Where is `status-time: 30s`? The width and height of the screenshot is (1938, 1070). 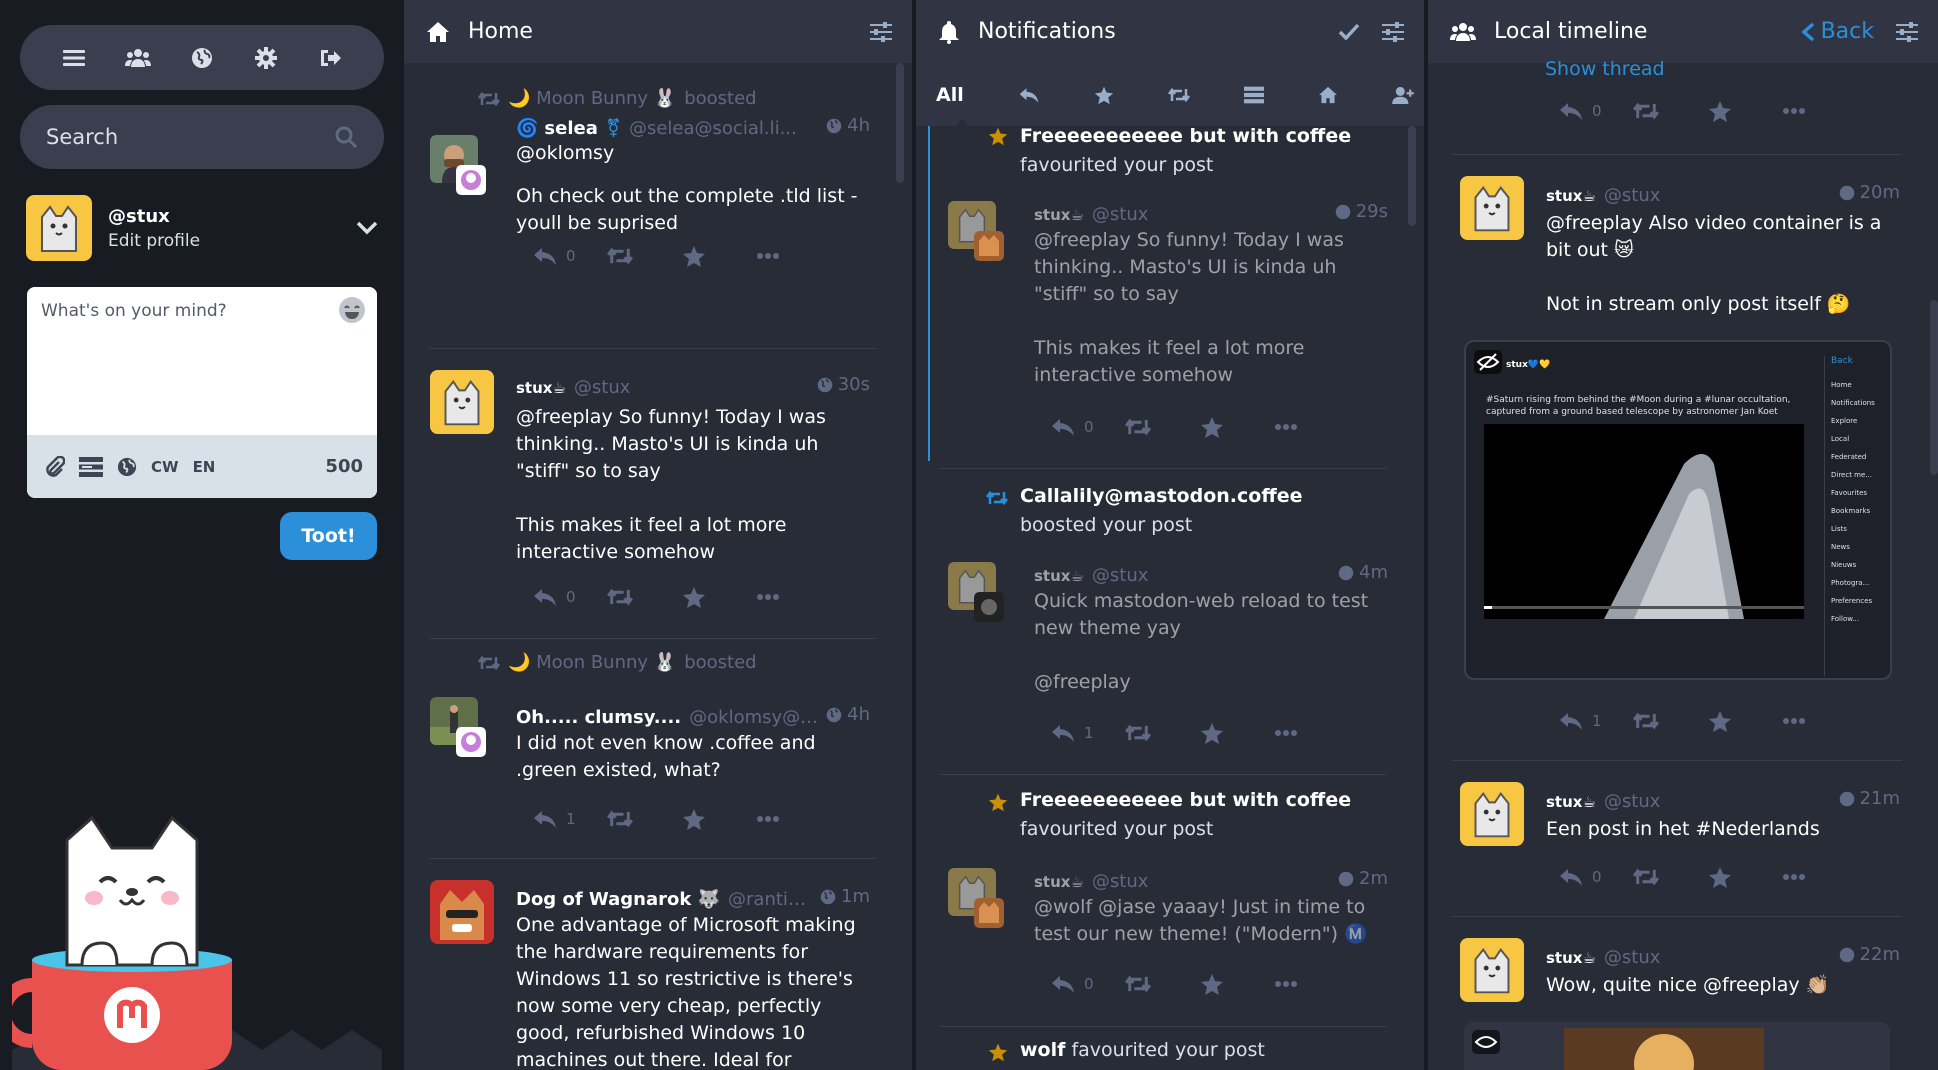 status-time: 30s is located at coordinates (840, 384).